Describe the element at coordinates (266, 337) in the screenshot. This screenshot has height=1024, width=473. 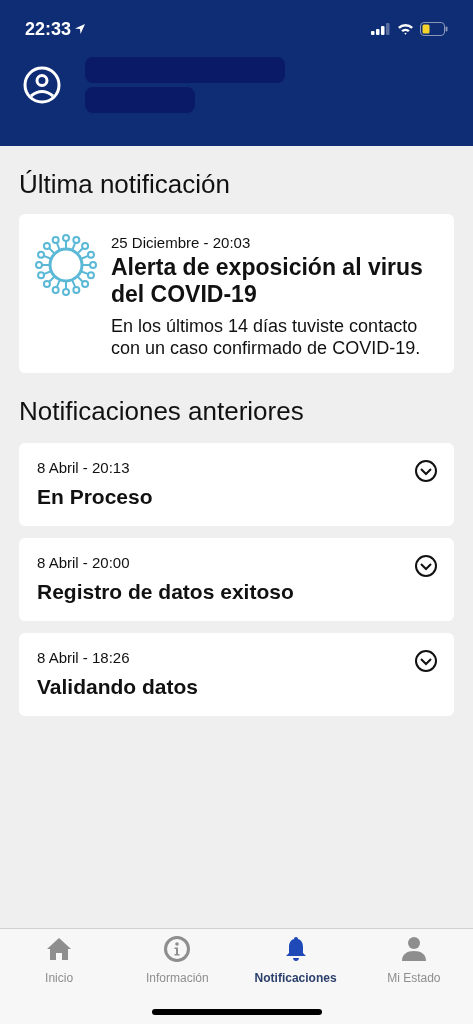
I see `notification-body: En los últimos 14 días tuviste contacto con un caso confirmado de COVID-19.` at that location.